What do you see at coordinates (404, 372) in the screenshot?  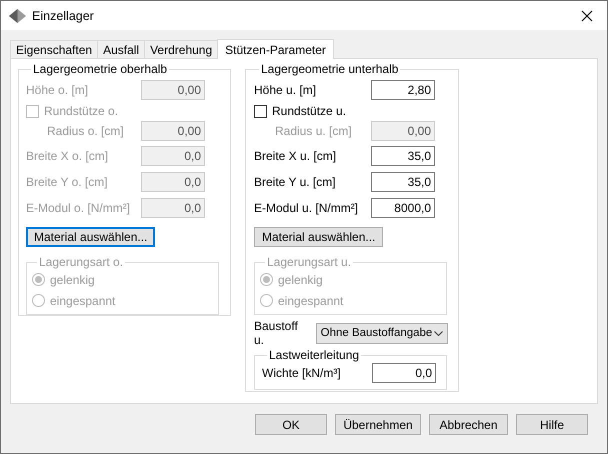 I see `number-field: 0,0` at bounding box center [404, 372].